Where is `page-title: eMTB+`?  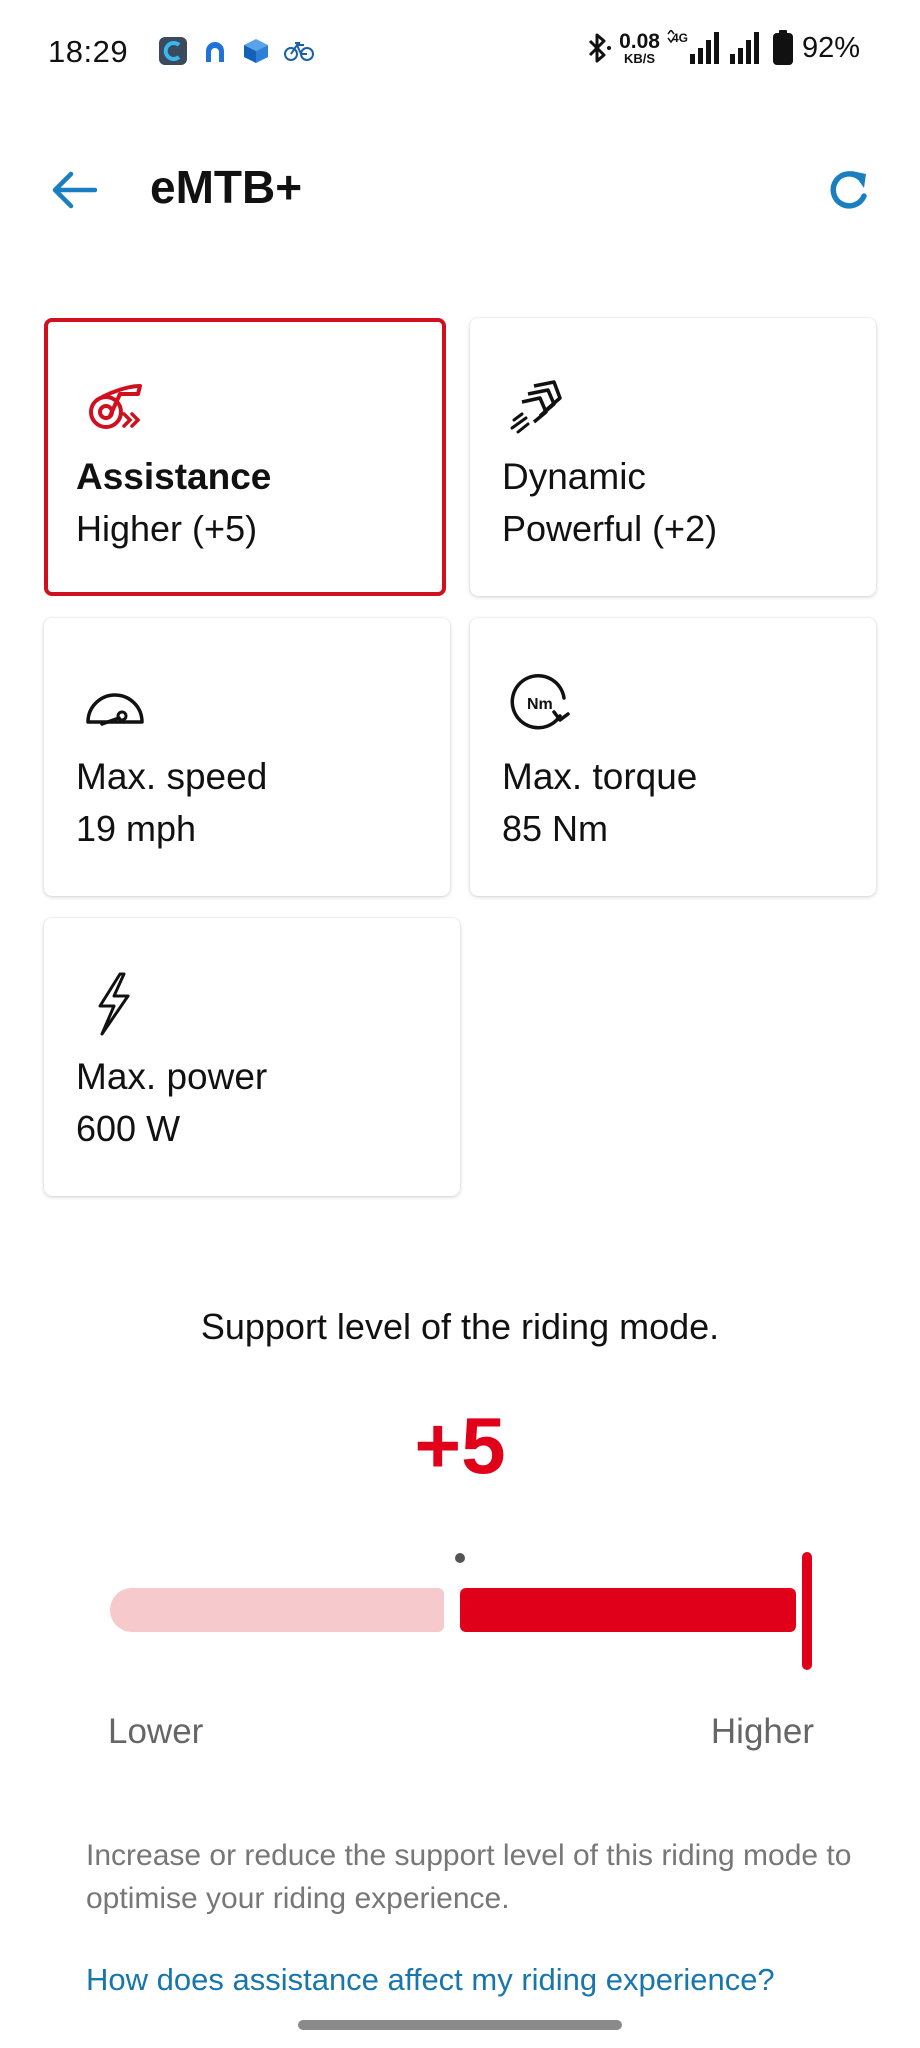
page-title: eMTB+ is located at coordinates (226, 187).